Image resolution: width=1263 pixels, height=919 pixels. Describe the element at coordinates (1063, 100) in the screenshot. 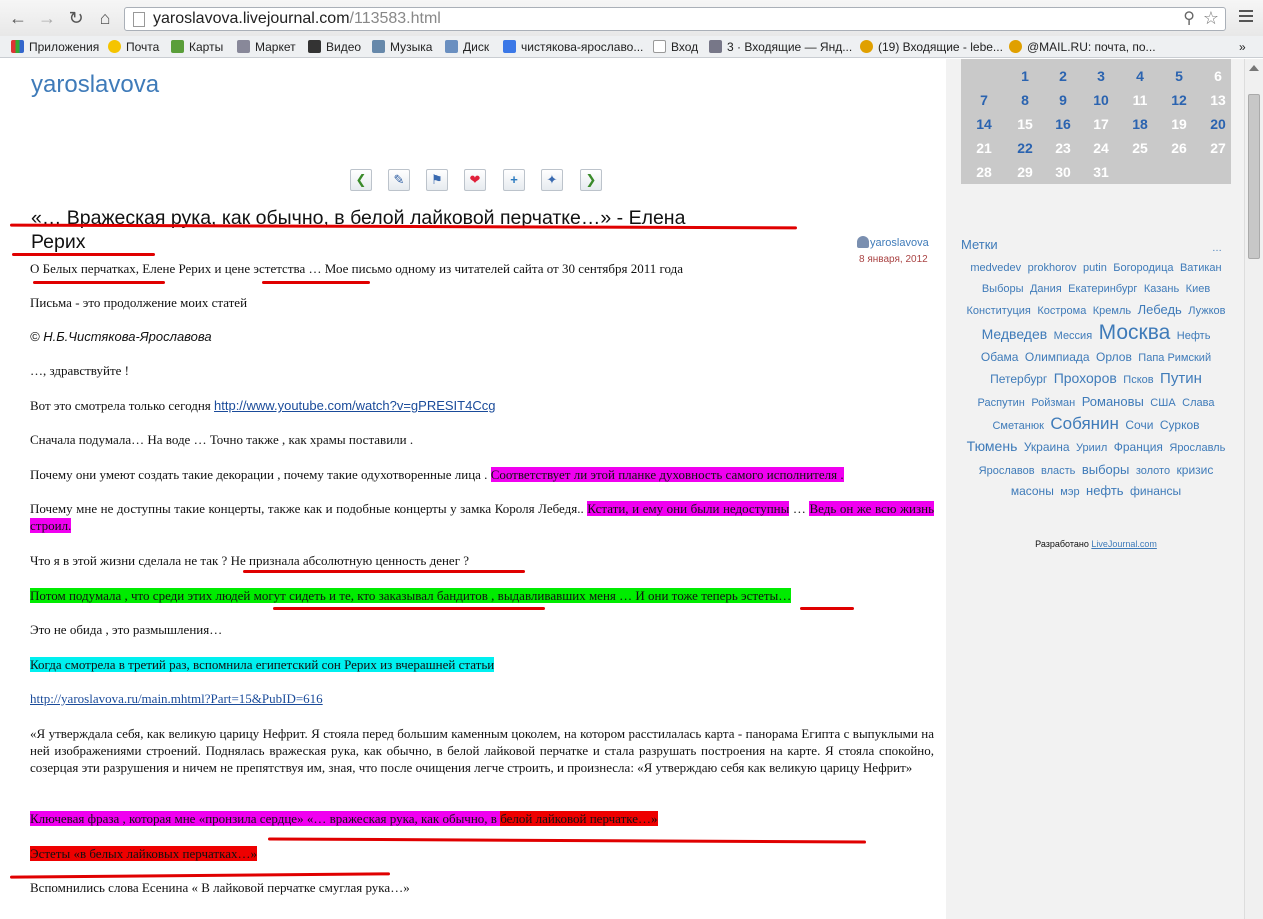

I see `calendar-day: 9` at that location.